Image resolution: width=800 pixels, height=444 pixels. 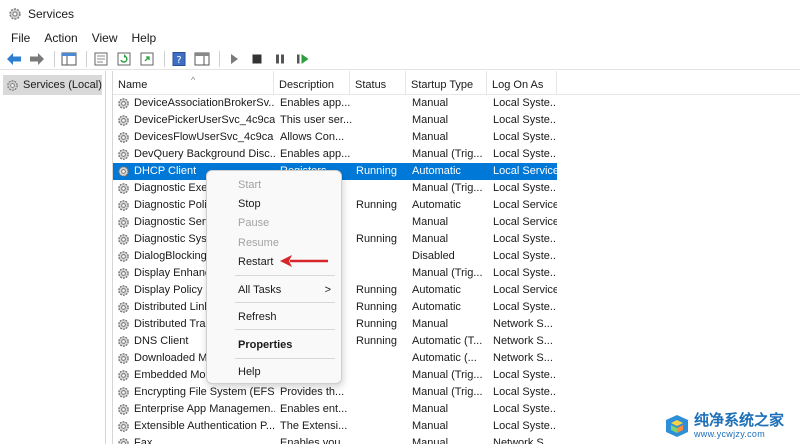 I want to click on play-icon, so click(x=234, y=58).